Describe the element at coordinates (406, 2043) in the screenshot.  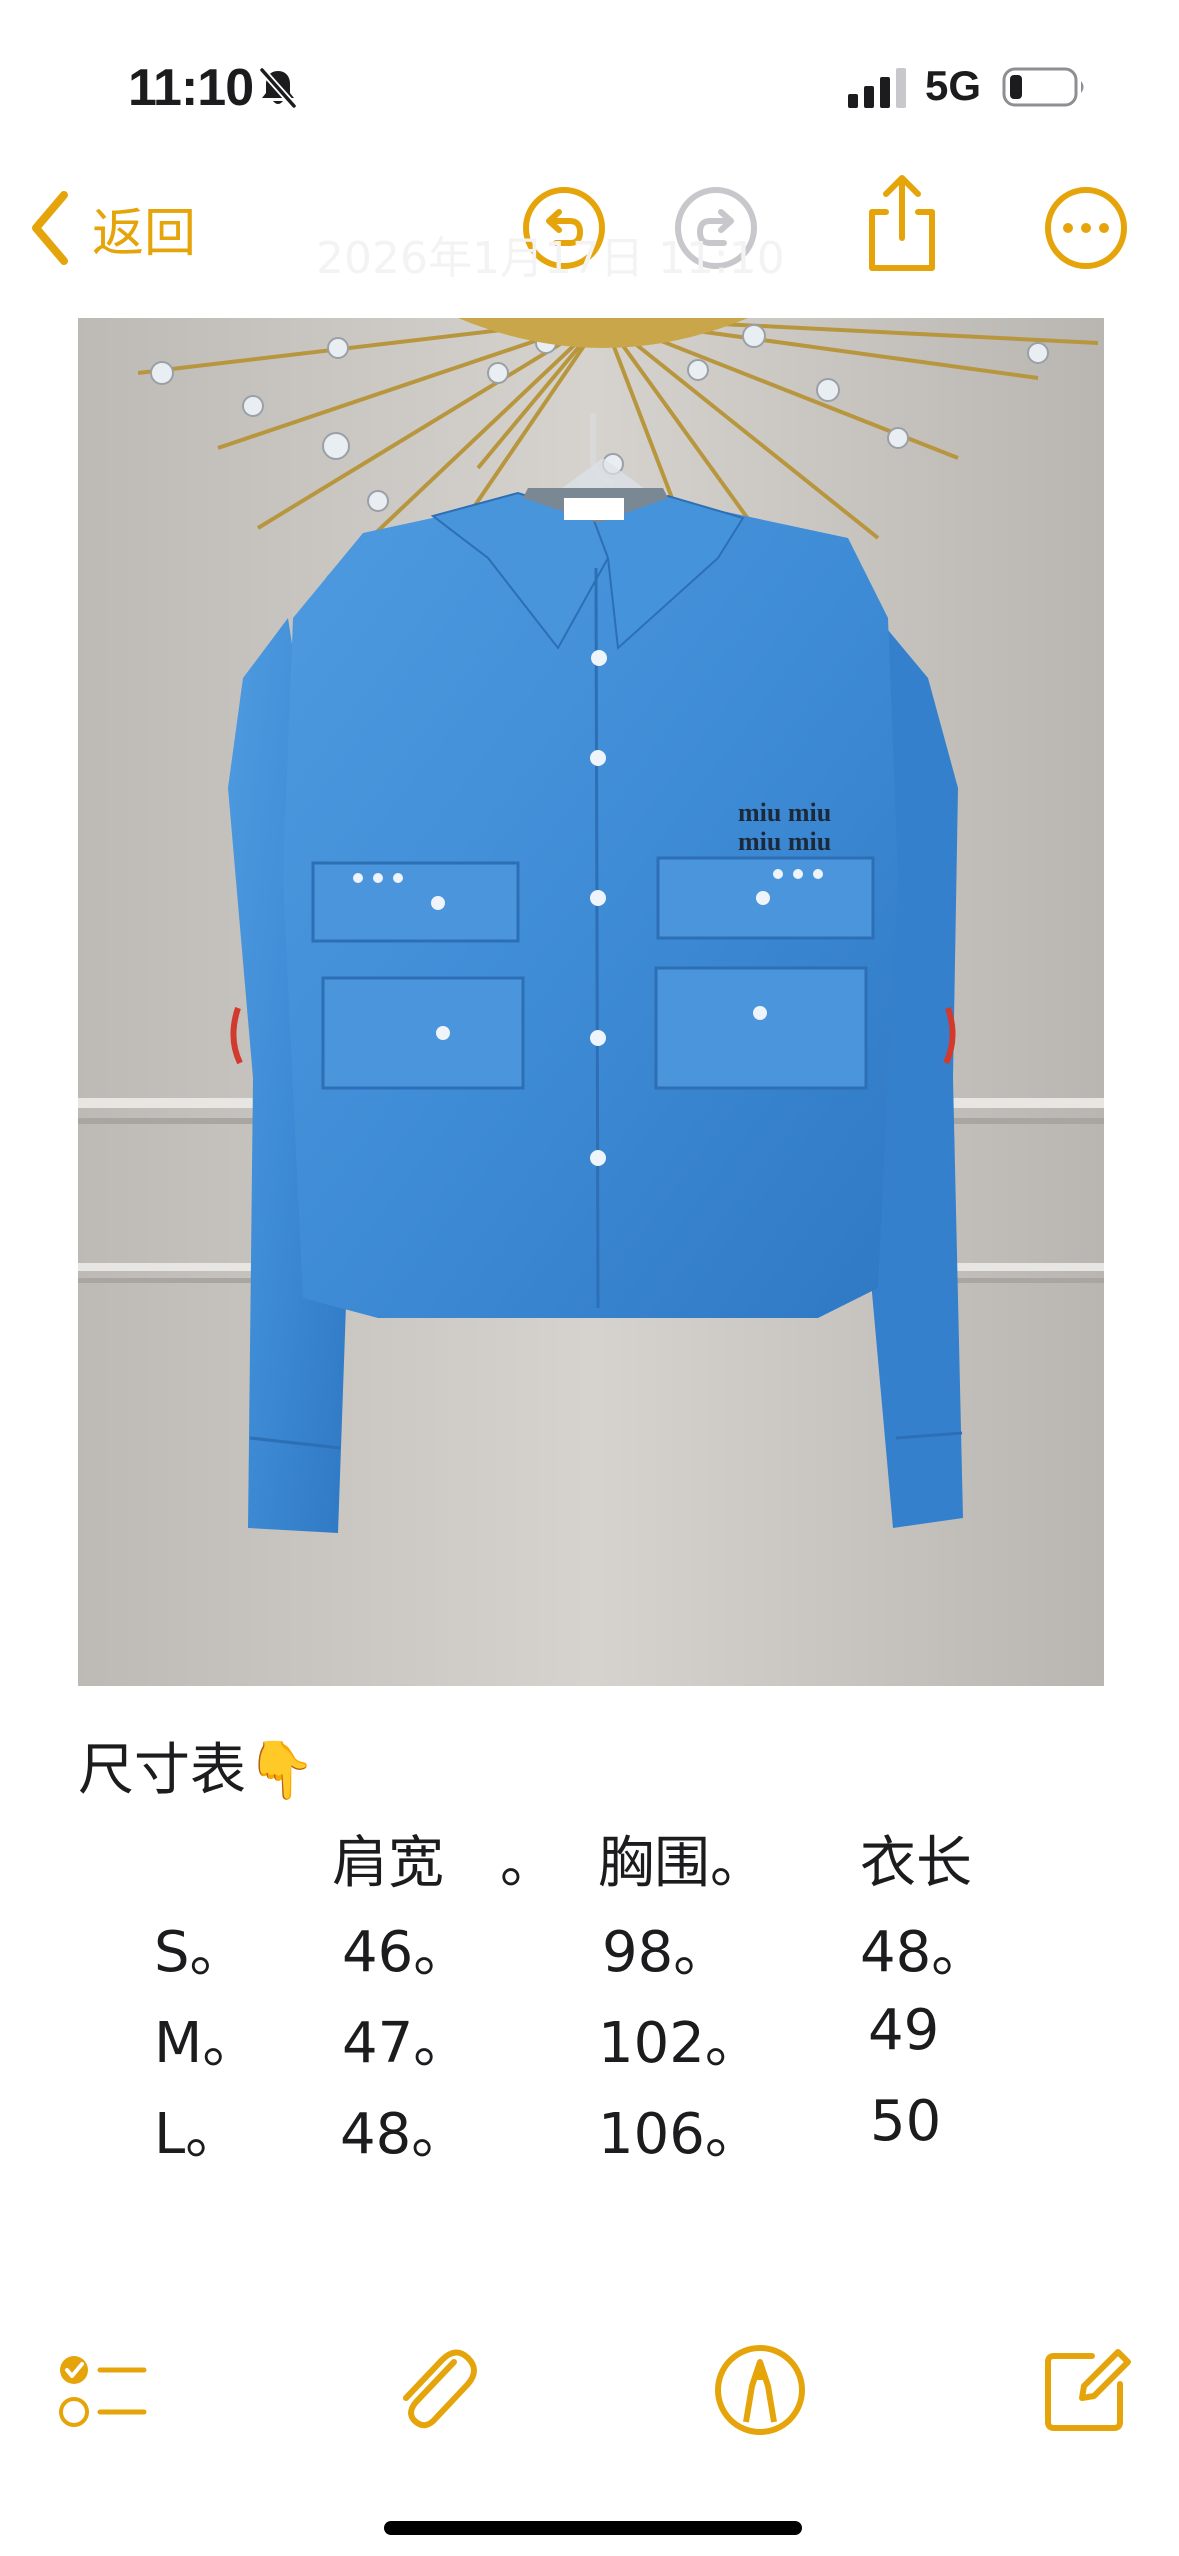
I see `row-m-shoulder: 47。` at that location.